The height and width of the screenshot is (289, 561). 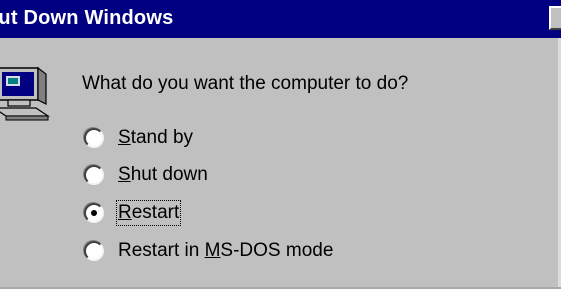 What do you see at coordinates (280, 19) in the screenshot?
I see `title-bar: hut Down Windows` at bounding box center [280, 19].